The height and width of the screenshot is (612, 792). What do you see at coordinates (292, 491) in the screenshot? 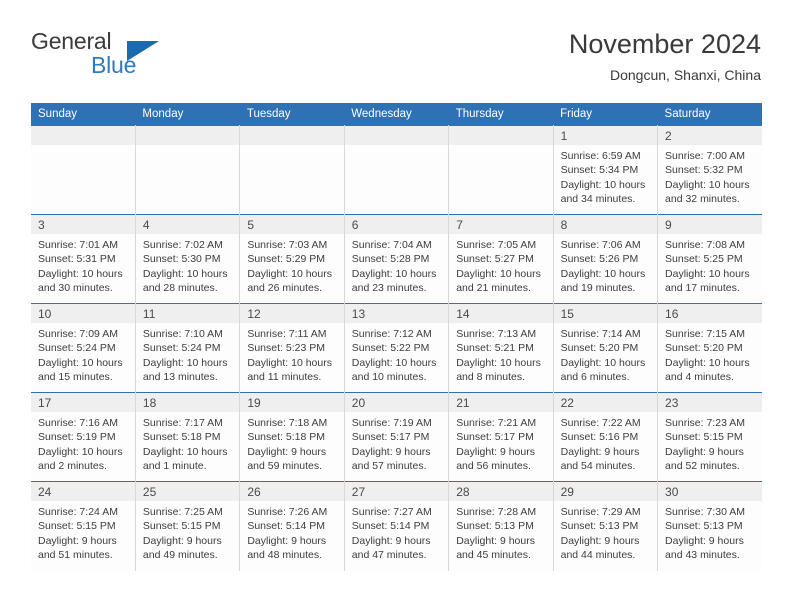
I see `day-number: 26` at bounding box center [292, 491].